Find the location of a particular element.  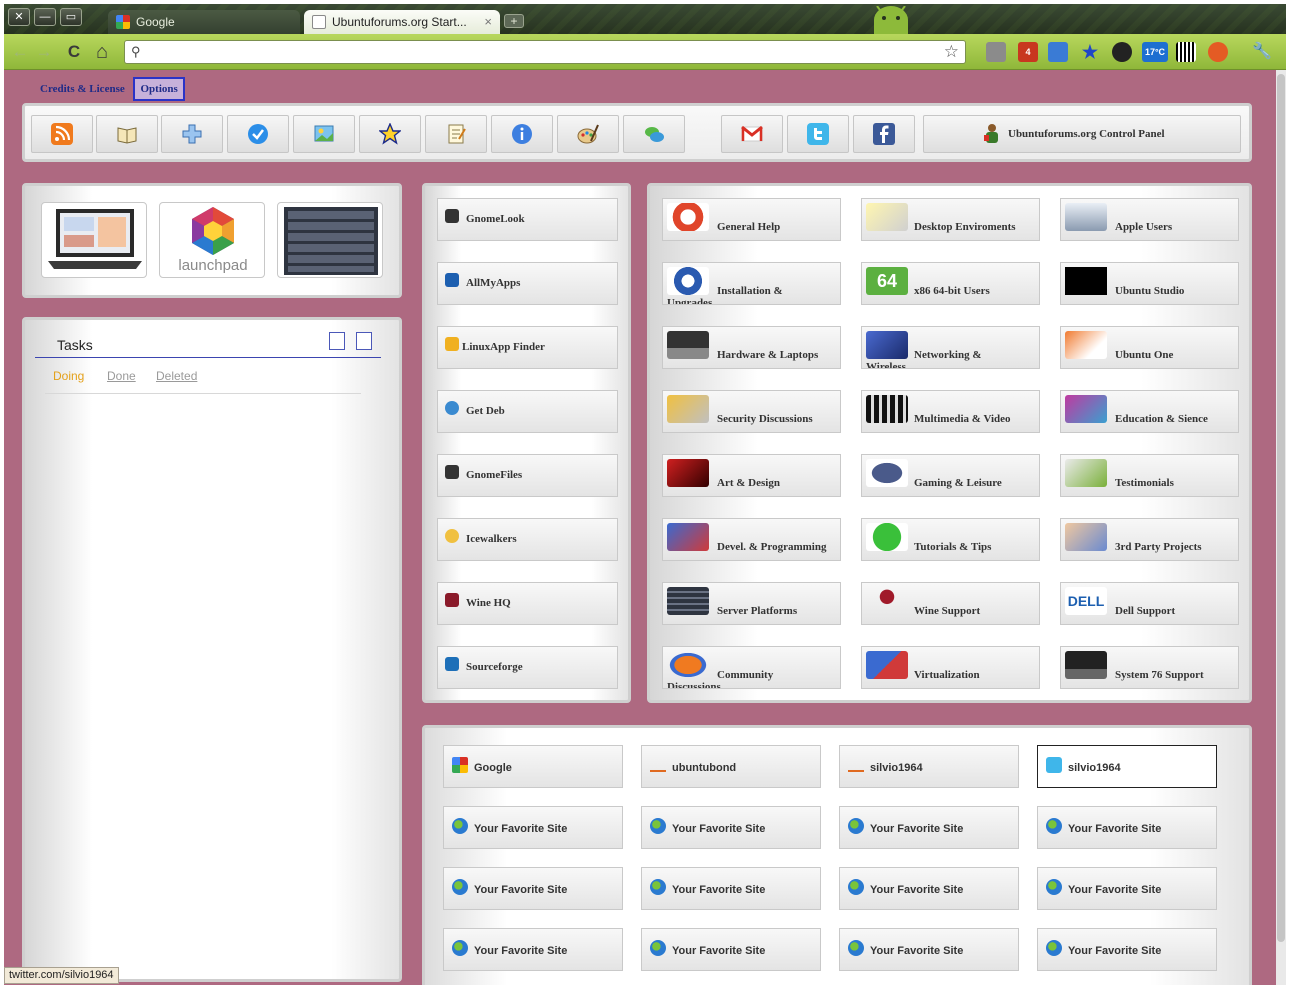

window-restore-icon: ▭ is located at coordinates (71, 17).